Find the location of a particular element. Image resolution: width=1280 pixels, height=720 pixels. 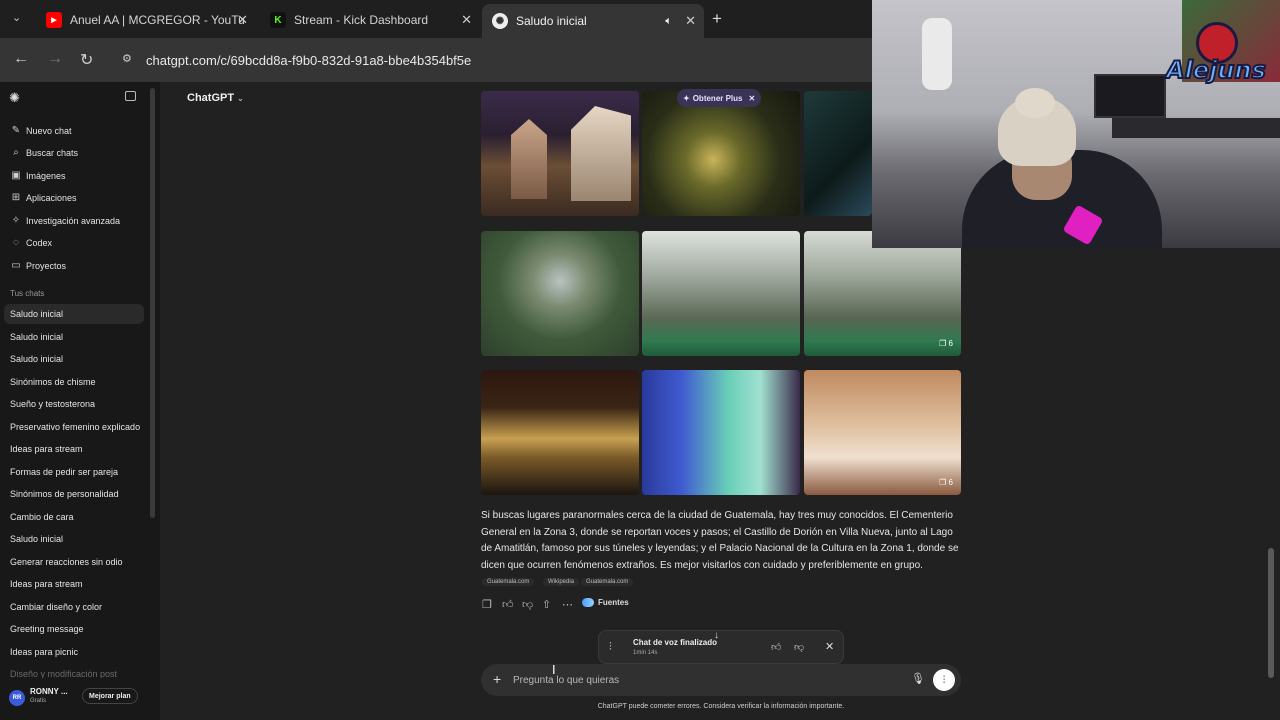

chat-list-item: Cambiar diseño y color is located at coordinates (56, 607).